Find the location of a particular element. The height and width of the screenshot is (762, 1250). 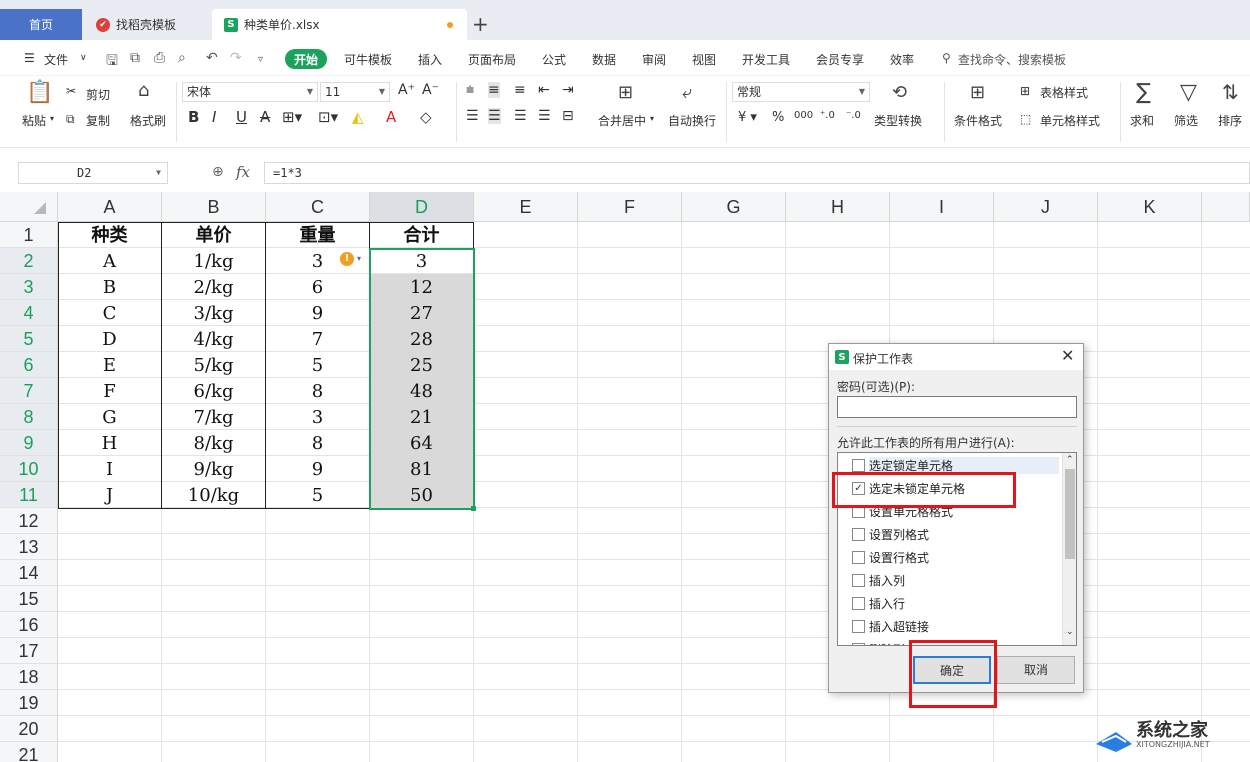

currency-icon: ¥ ▾ is located at coordinates (747, 117).